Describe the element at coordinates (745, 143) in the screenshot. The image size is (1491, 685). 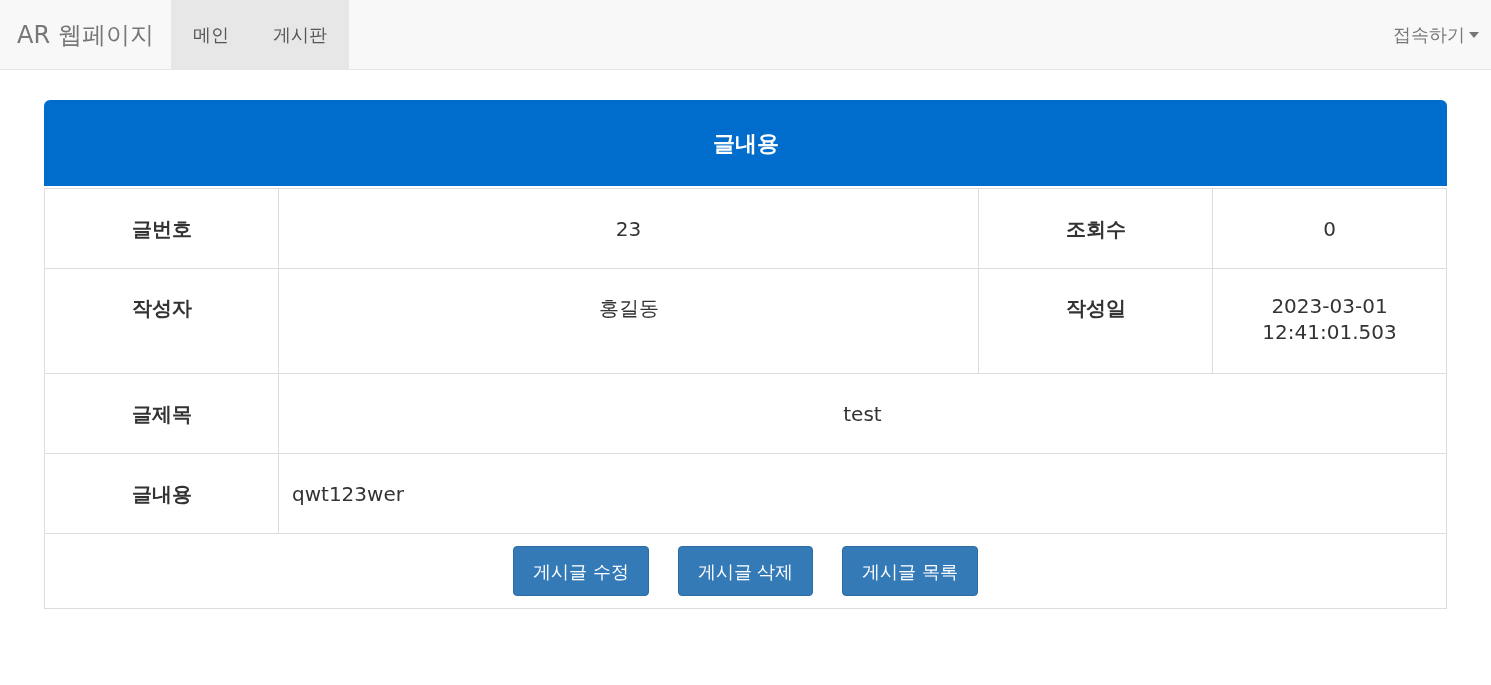
I see `panel-title: 글내용` at that location.